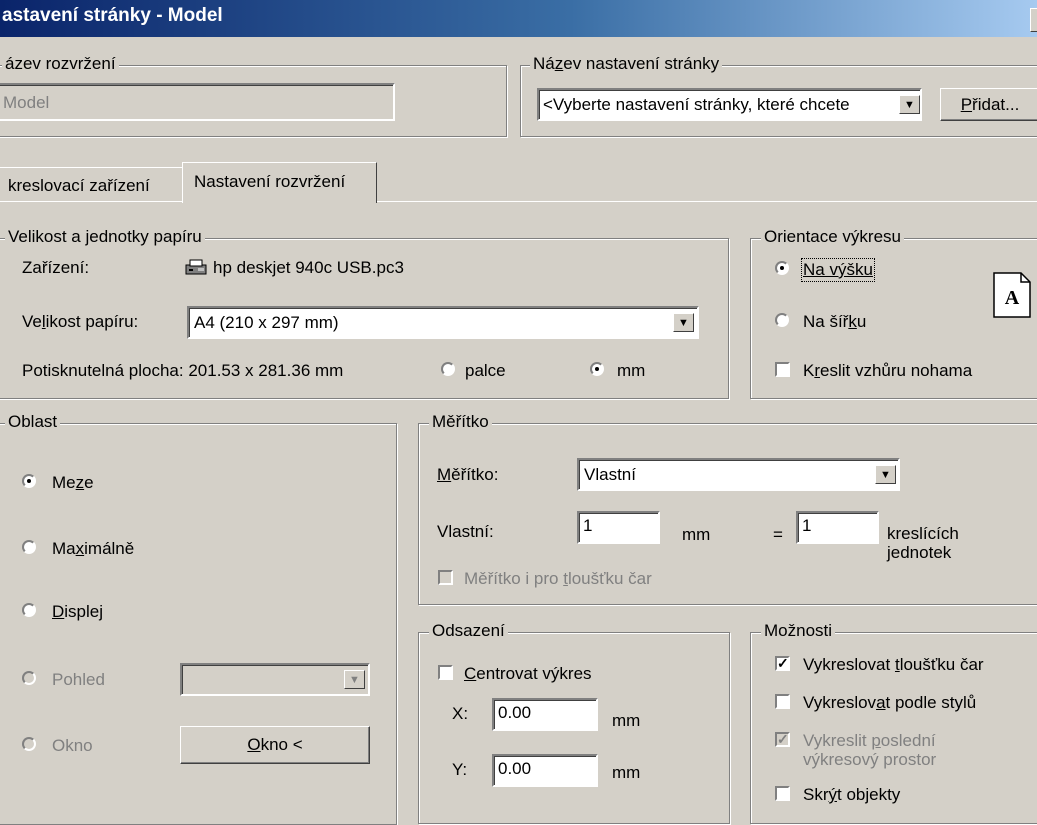 The width and height of the screenshot is (1037, 825). I want to click on display-radio, so click(29, 610).